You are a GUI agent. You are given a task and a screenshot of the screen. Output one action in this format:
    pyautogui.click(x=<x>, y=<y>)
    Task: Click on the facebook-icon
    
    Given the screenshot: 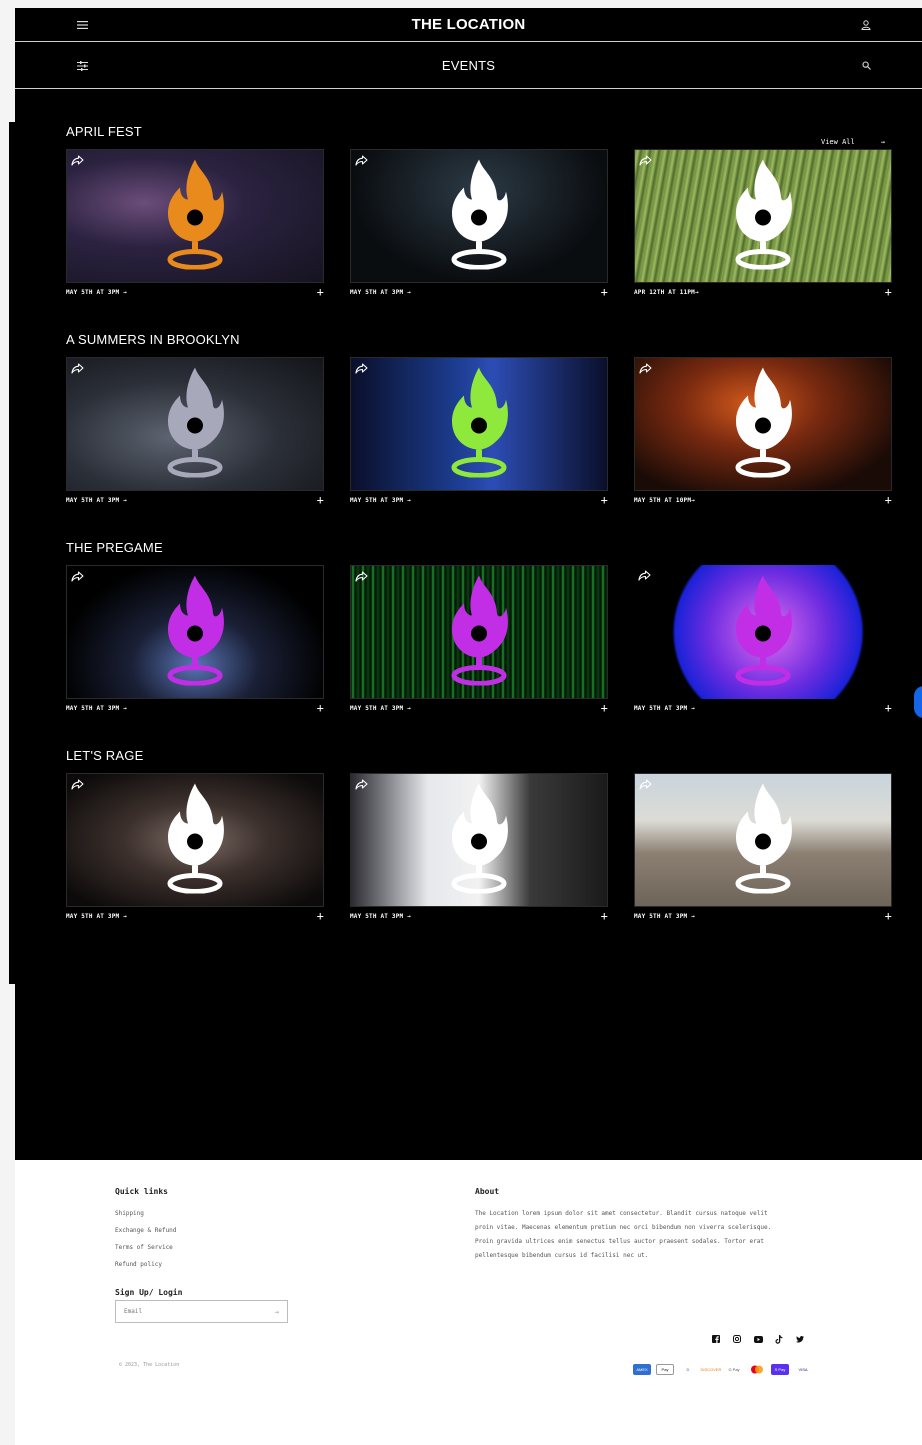 What is the action you would take?
    pyautogui.click(x=716, y=1339)
    